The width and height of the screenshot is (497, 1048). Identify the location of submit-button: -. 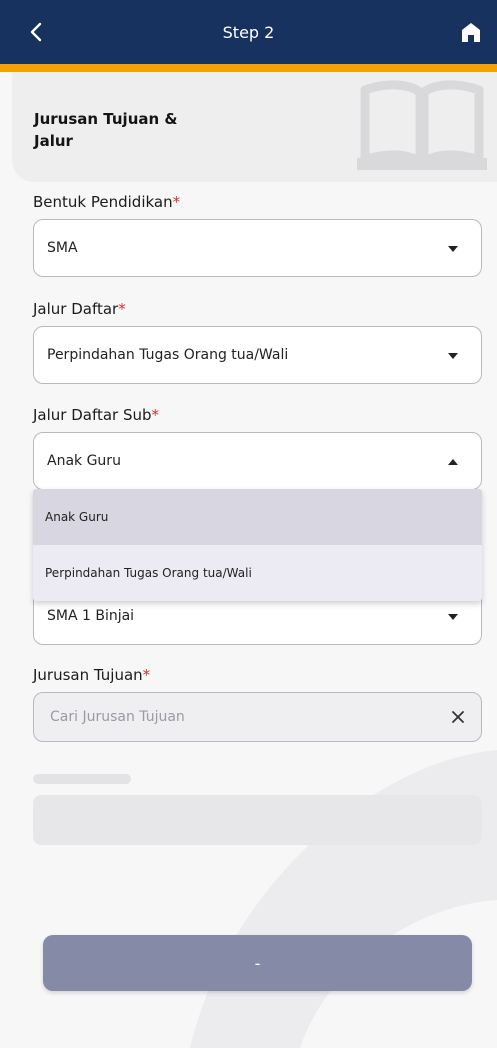
(257, 963).